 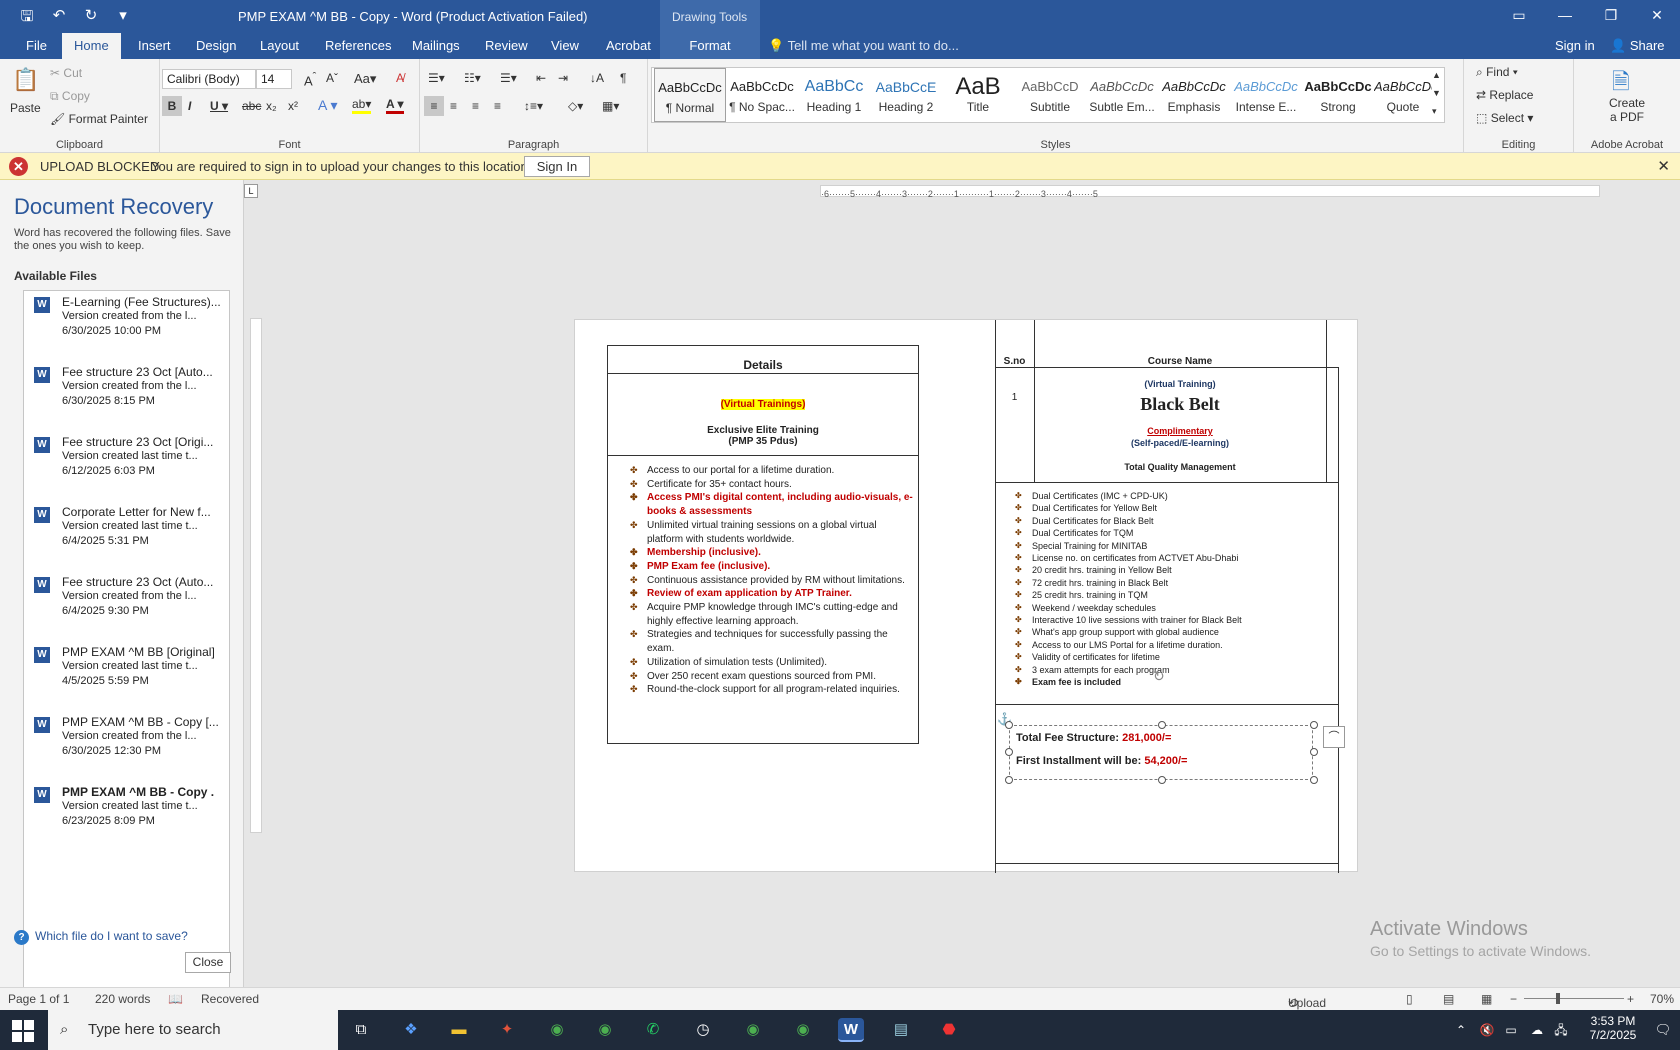 What do you see at coordinates (690, 95) in the screenshot?
I see `style-normal: AaBbCcDc ¶ Normal` at bounding box center [690, 95].